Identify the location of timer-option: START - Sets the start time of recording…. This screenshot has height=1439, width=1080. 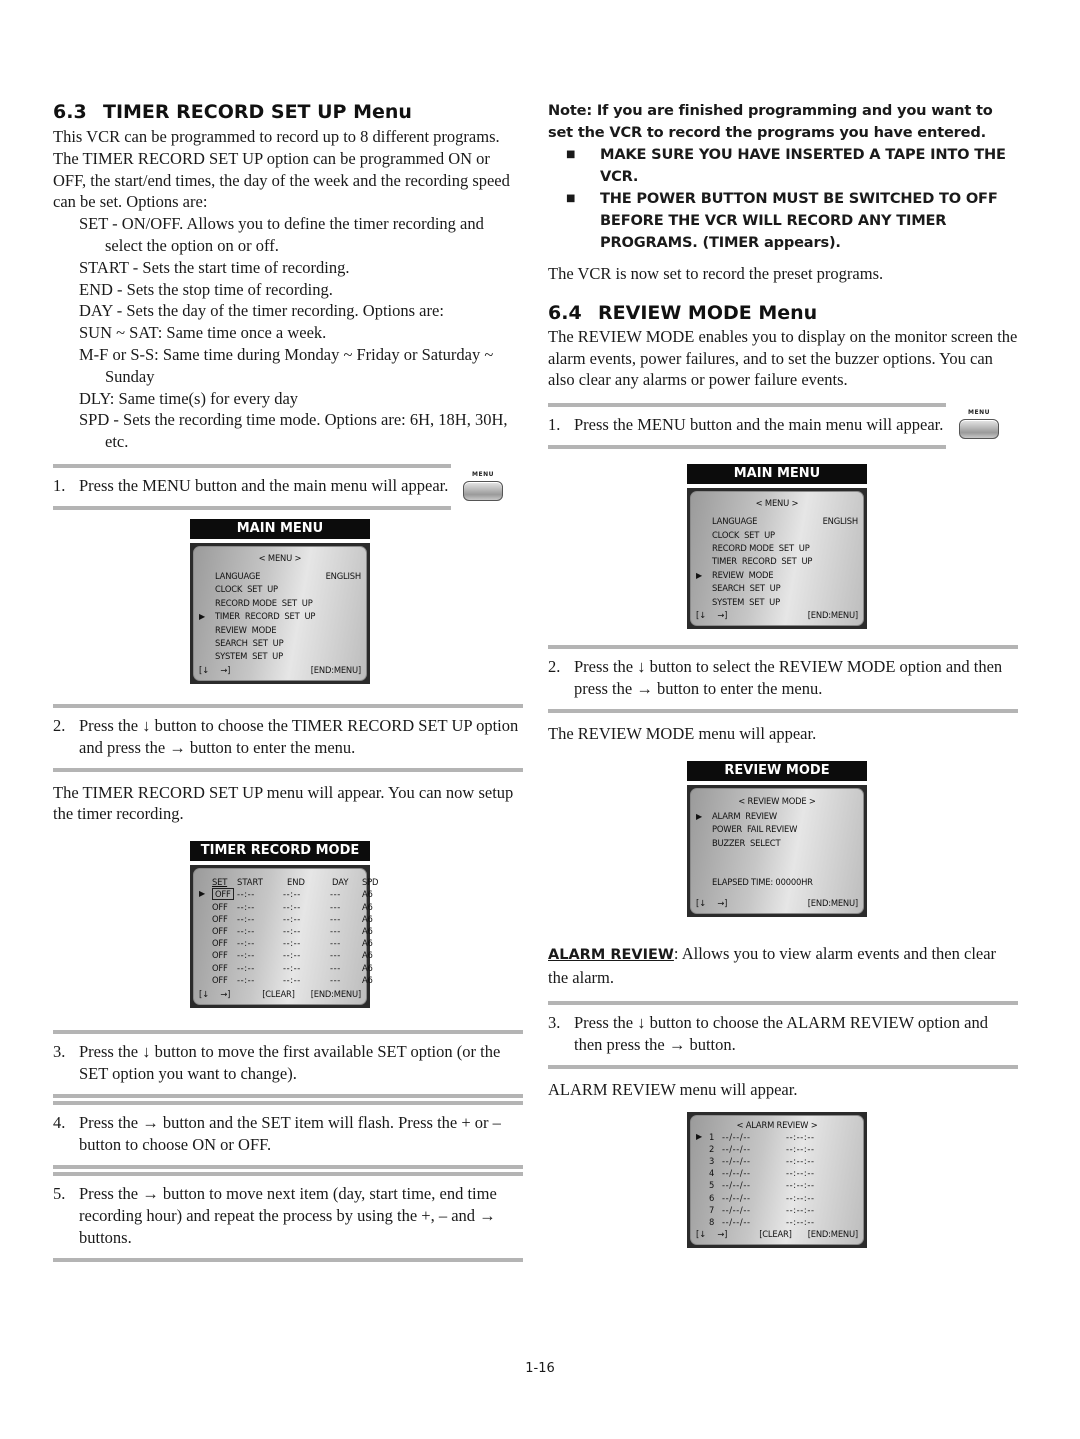
(214, 267).